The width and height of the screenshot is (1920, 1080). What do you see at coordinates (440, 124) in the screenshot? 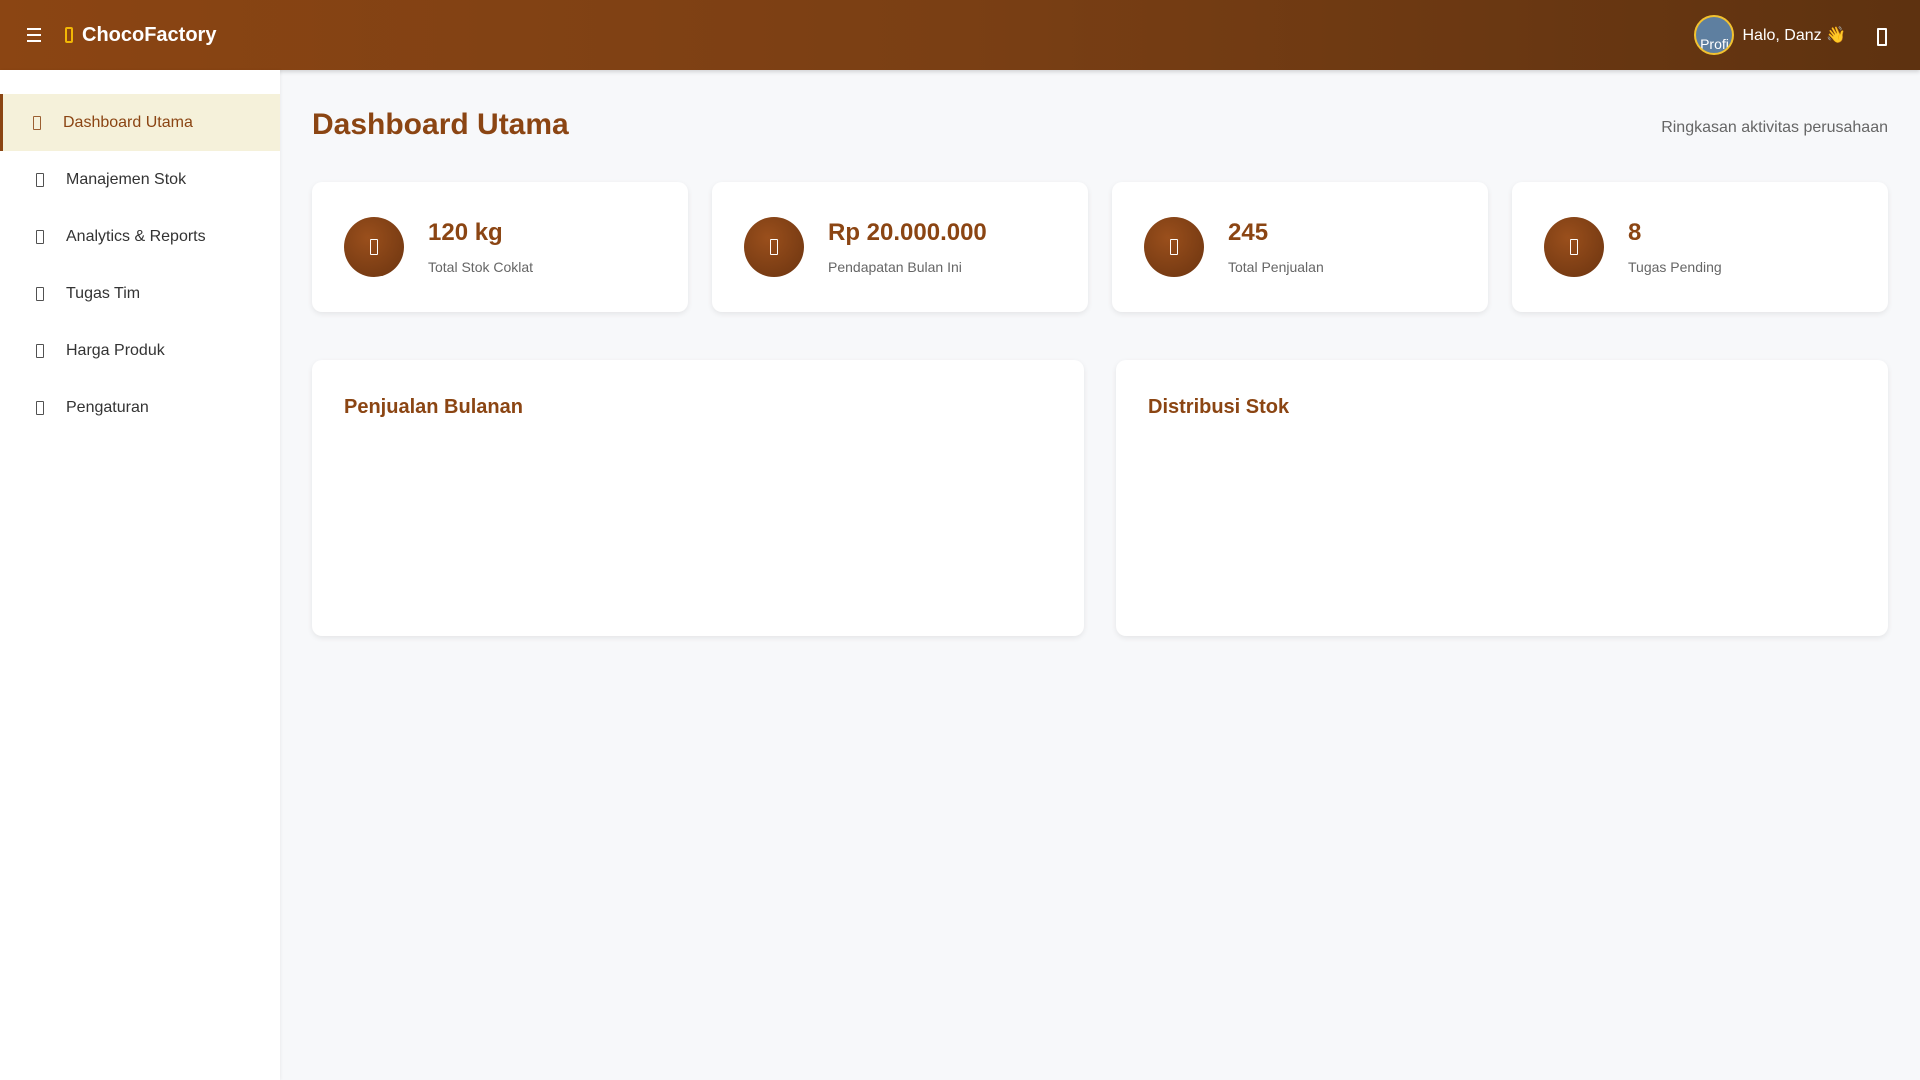
I see `page-title: Dashboard Utama` at bounding box center [440, 124].